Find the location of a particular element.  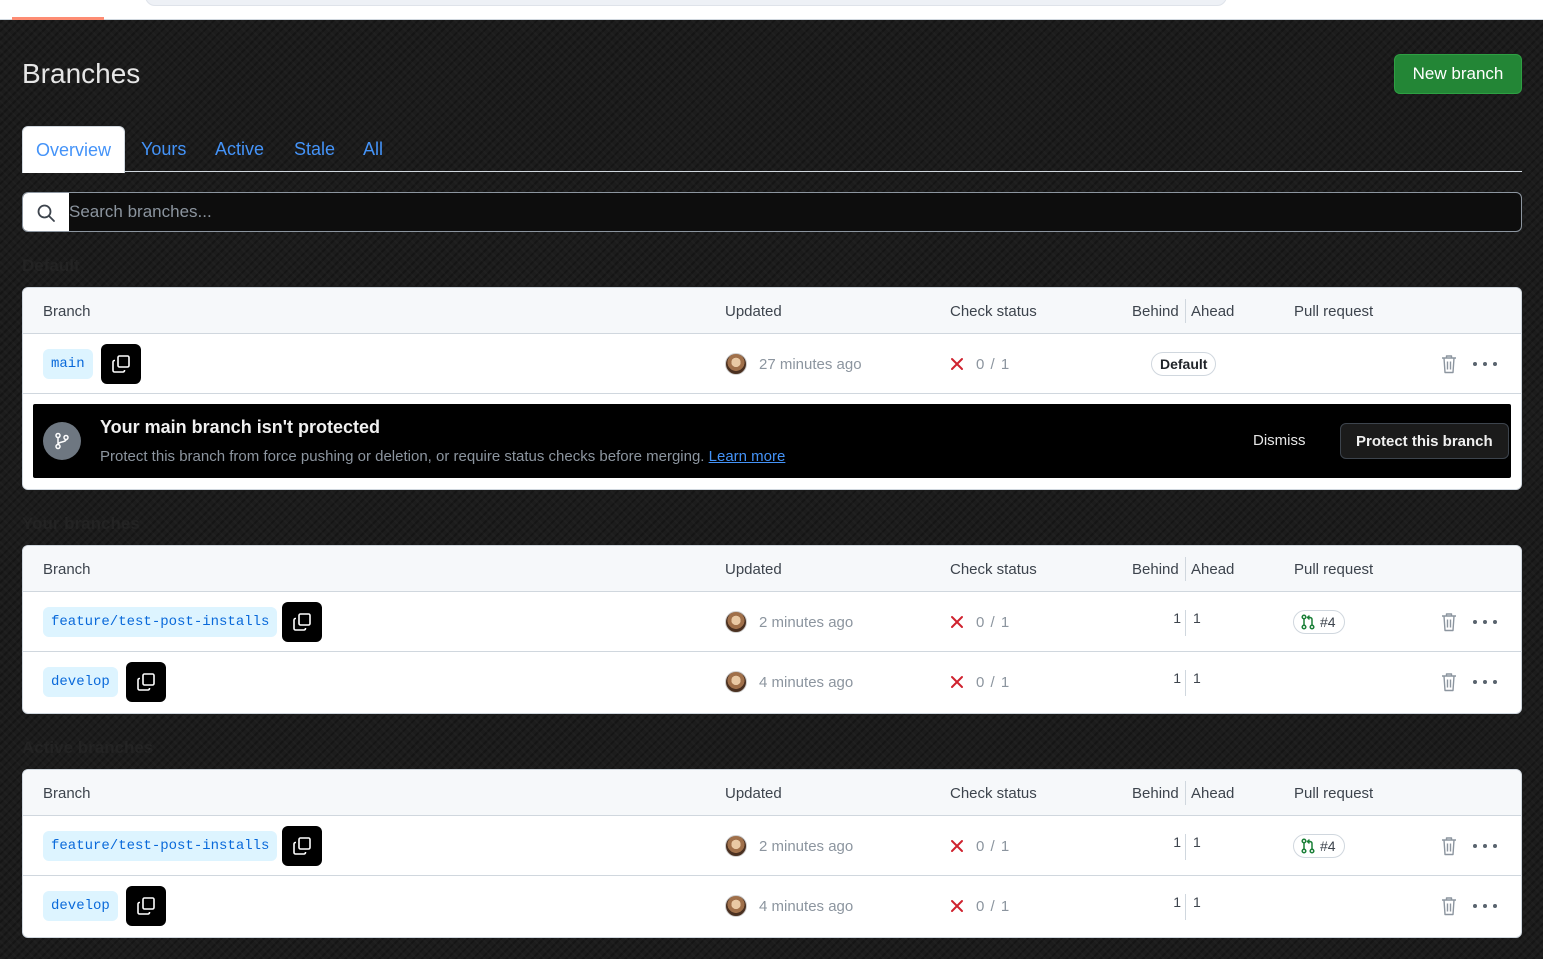

search-icon is located at coordinates (46, 212).